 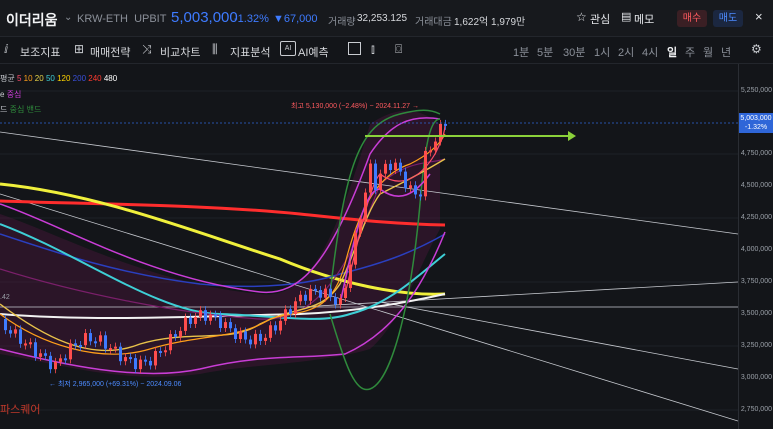 What do you see at coordinates (40, 52) in the screenshot?
I see `toolbar-indicators: 보조지표` at bounding box center [40, 52].